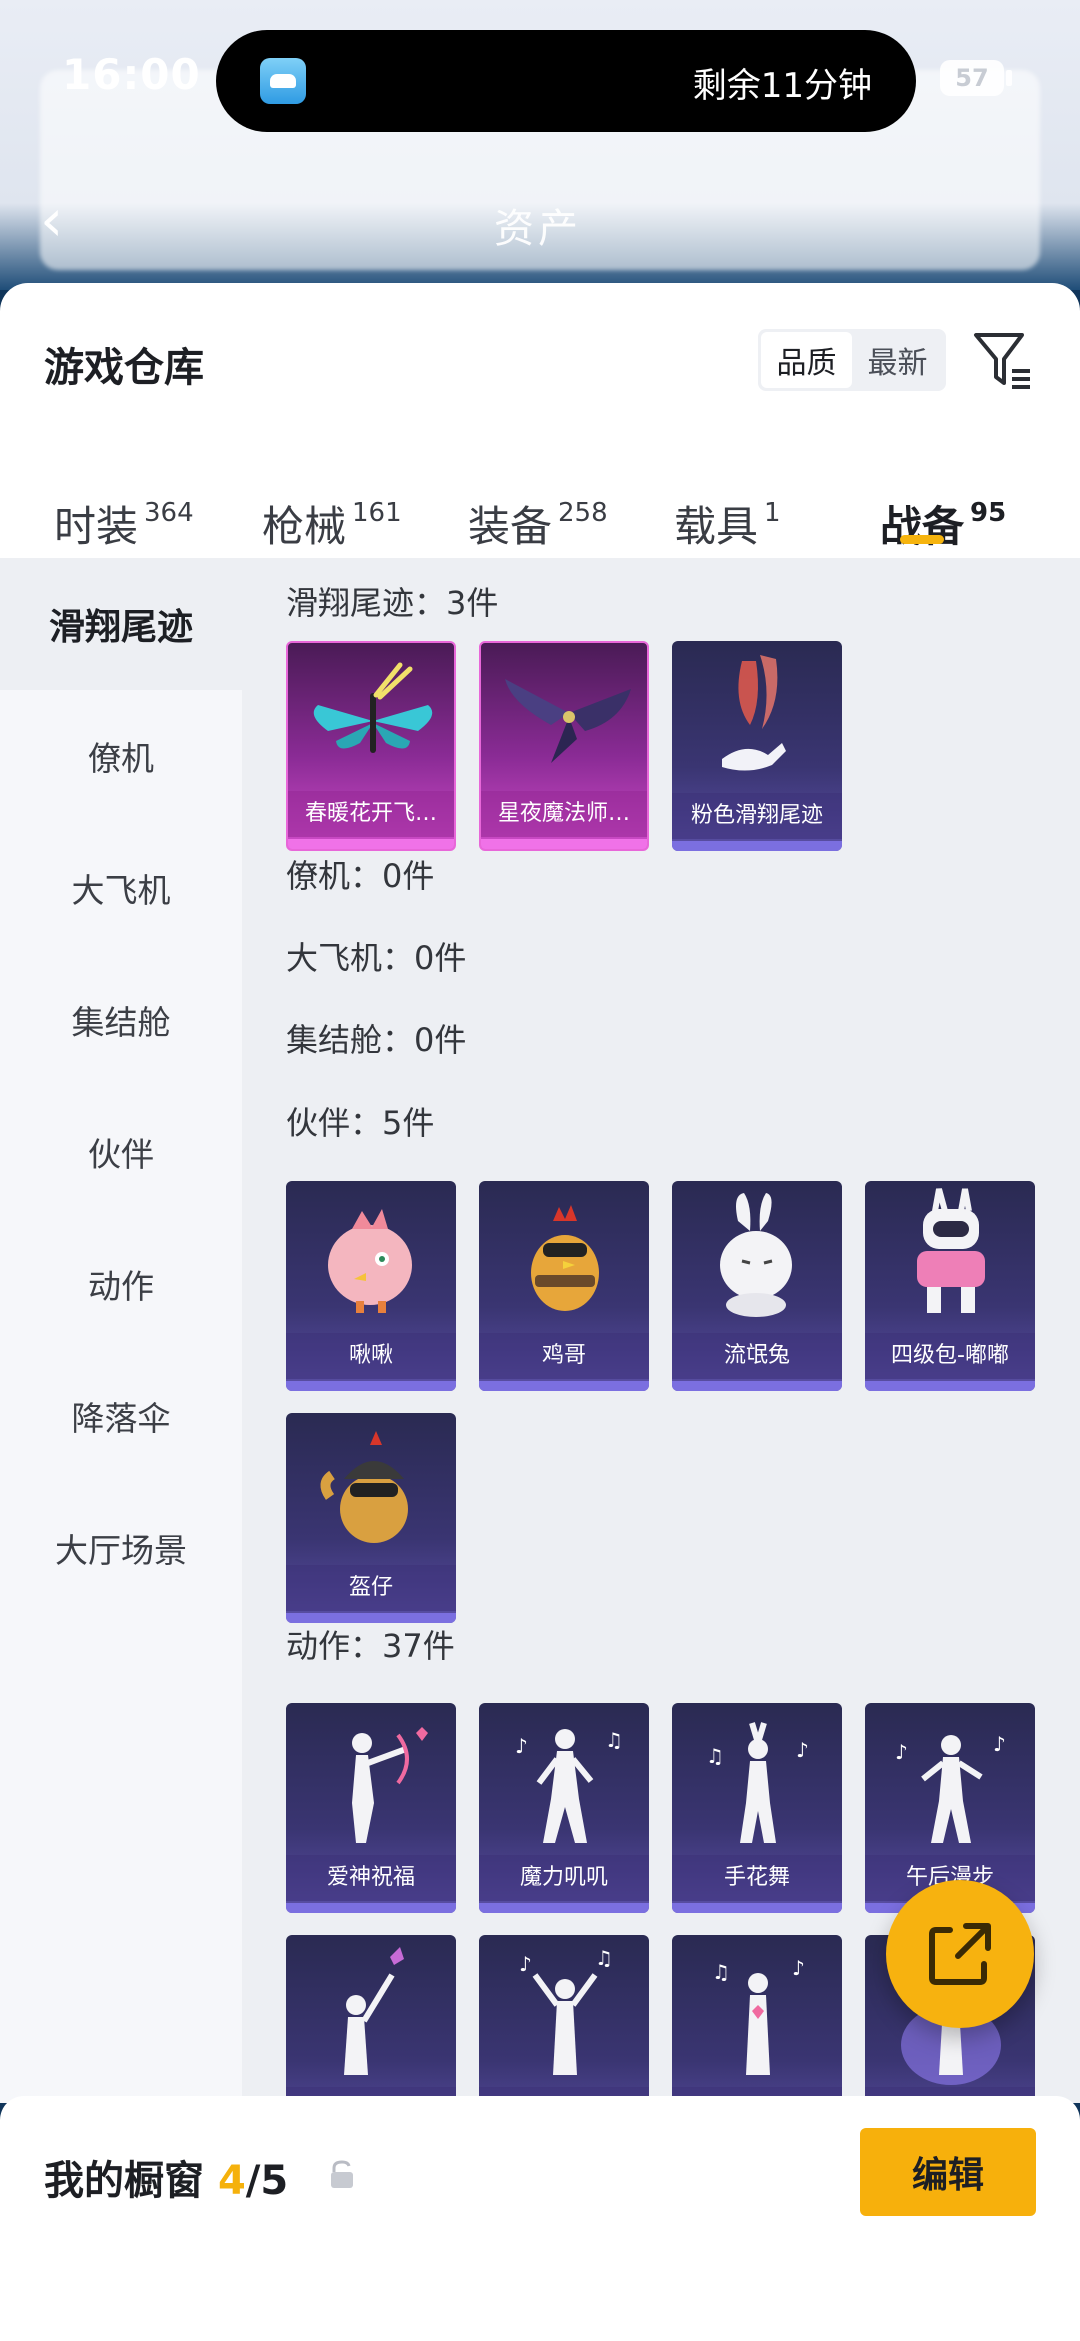 The image size is (1080, 2341). What do you see at coordinates (392, 603) in the screenshot?
I see `section-label-glide: 滑翔尾迹：3件` at bounding box center [392, 603].